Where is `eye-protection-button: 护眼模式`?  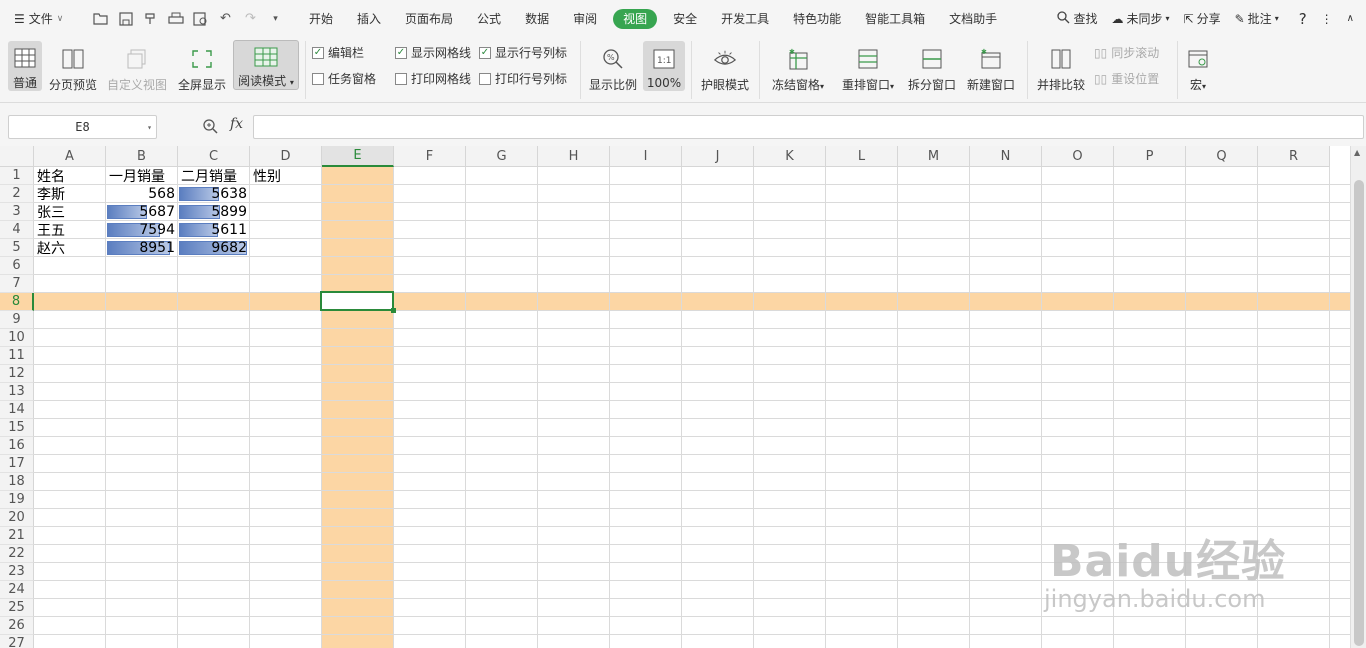 eye-protection-button: 护眼模式 is located at coordinates (725, 67).